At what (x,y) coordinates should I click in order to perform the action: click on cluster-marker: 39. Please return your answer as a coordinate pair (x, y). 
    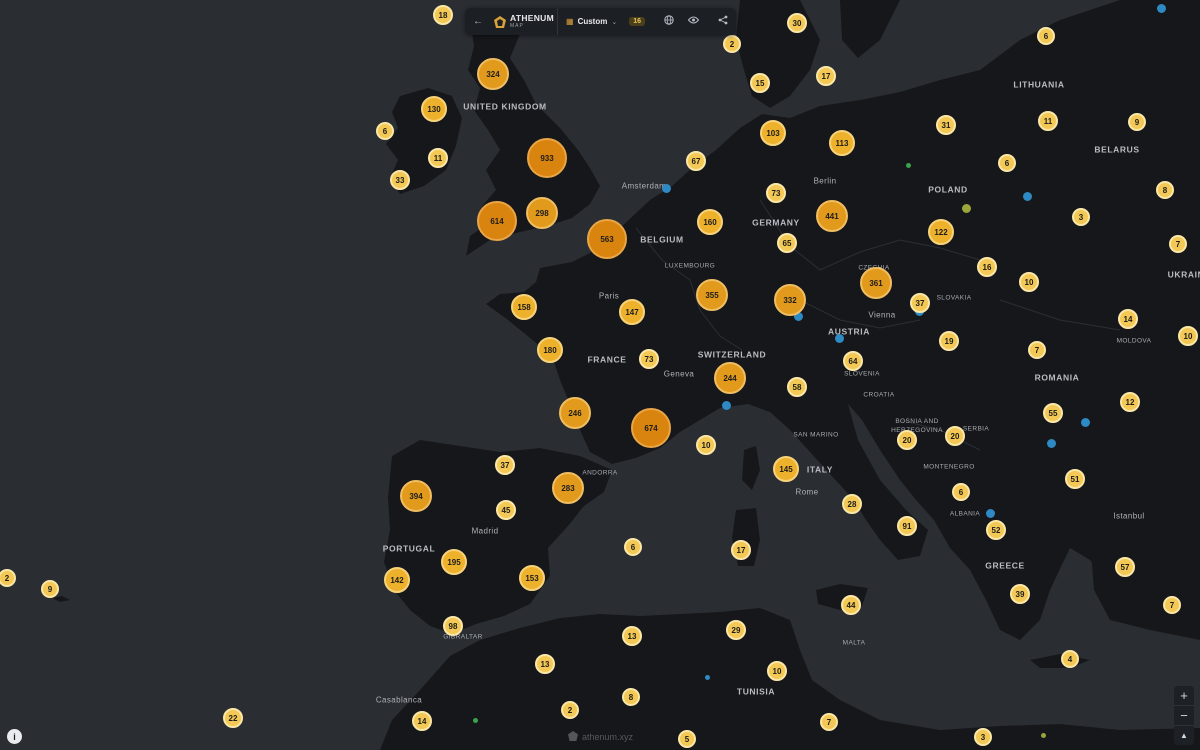
    Looking at the image, I should click on (1020, 594).